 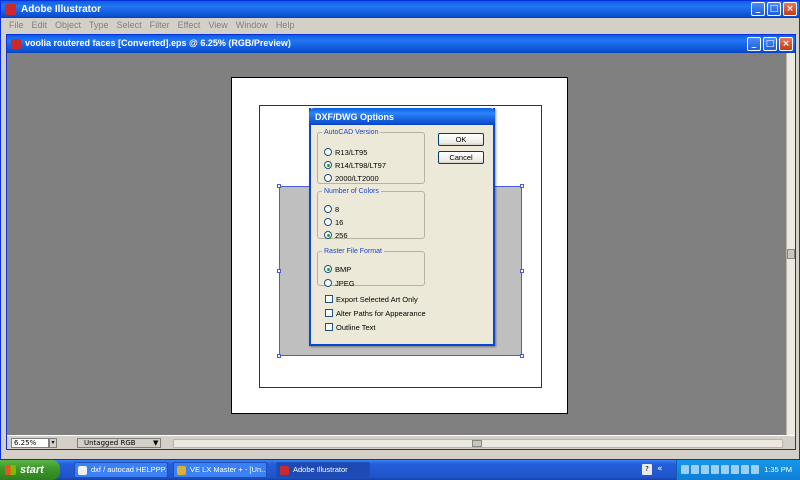 I want to click on radio-r13, so click(x=328, y=152).